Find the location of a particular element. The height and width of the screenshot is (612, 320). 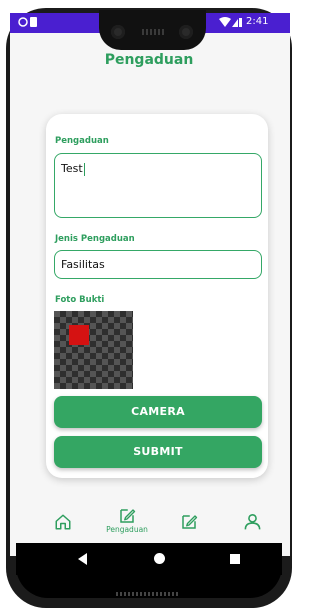

recents-icon is located at coordinates (235, 559).